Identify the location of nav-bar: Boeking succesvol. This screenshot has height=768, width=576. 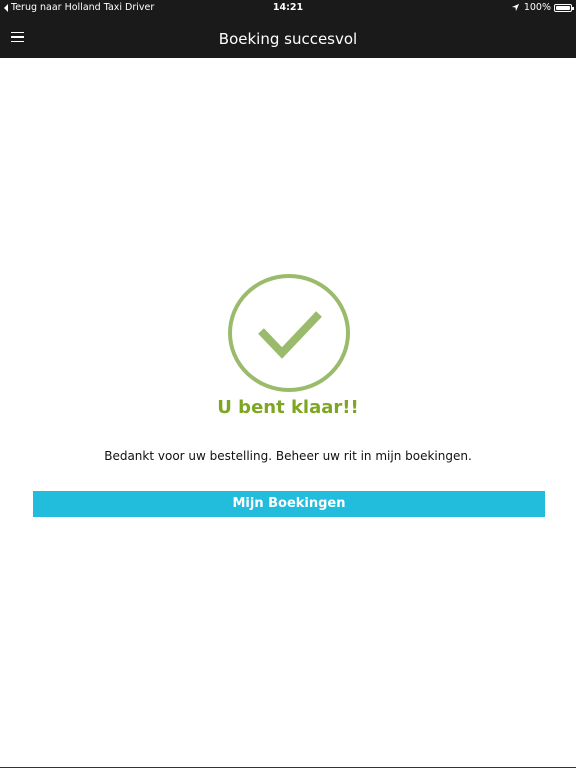
(288, 37).